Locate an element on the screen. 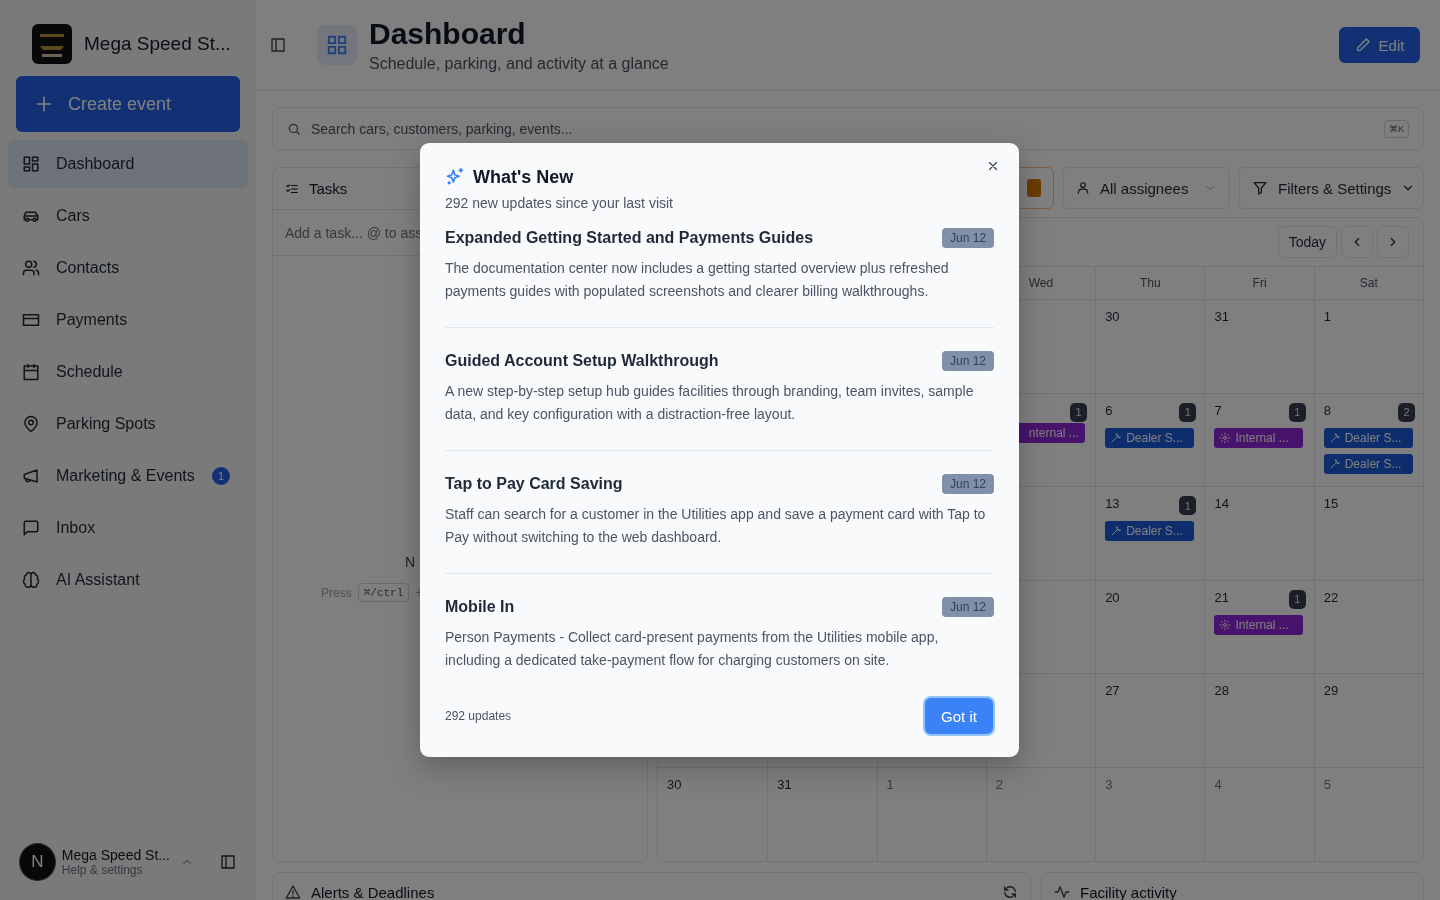 Image resolution: width=1440 pixels, height=900 pixels. weekday-label: Fri is located at coordinates (1259, 283).